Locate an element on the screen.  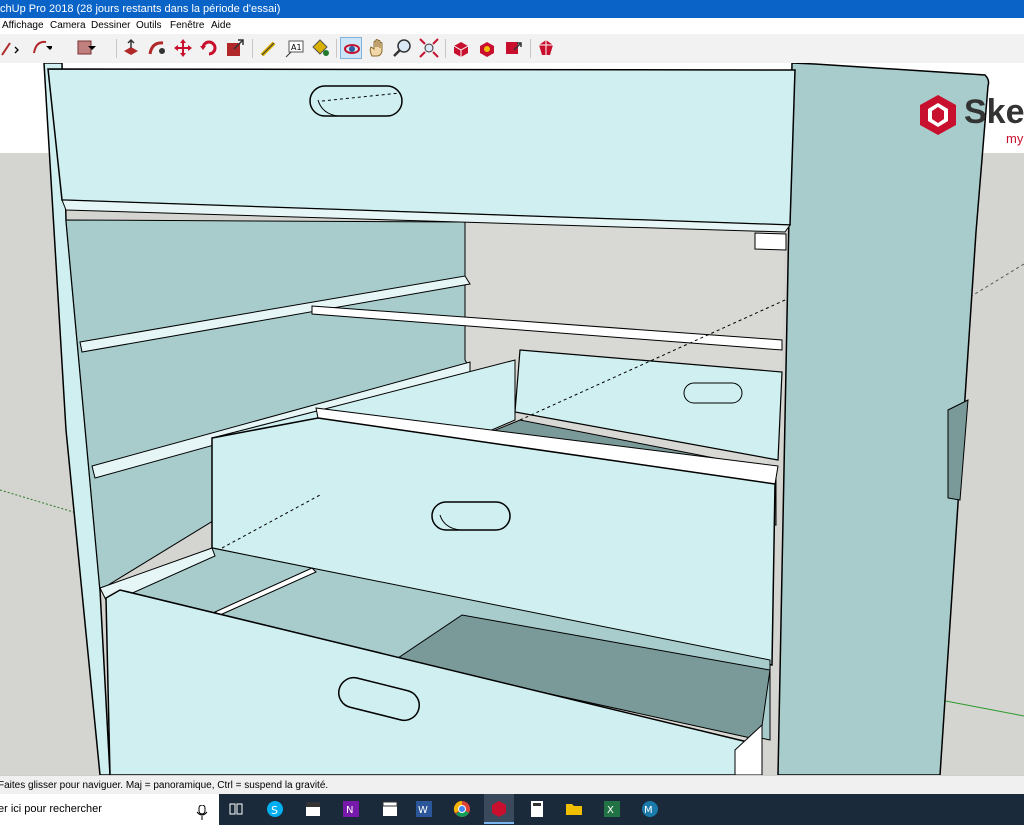
svg-text: M is located at coordinates (648, 810).